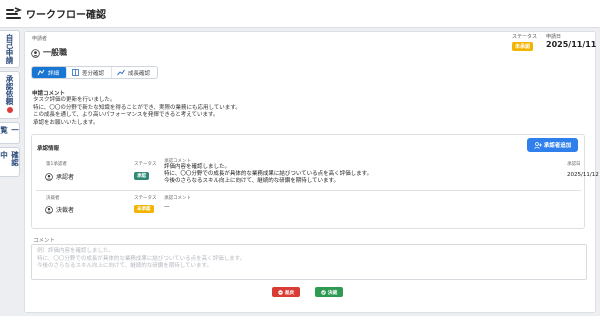 This screenshot has width=600, height=316. I want to click on tab-diff: 差分確認, so click(90, 72).